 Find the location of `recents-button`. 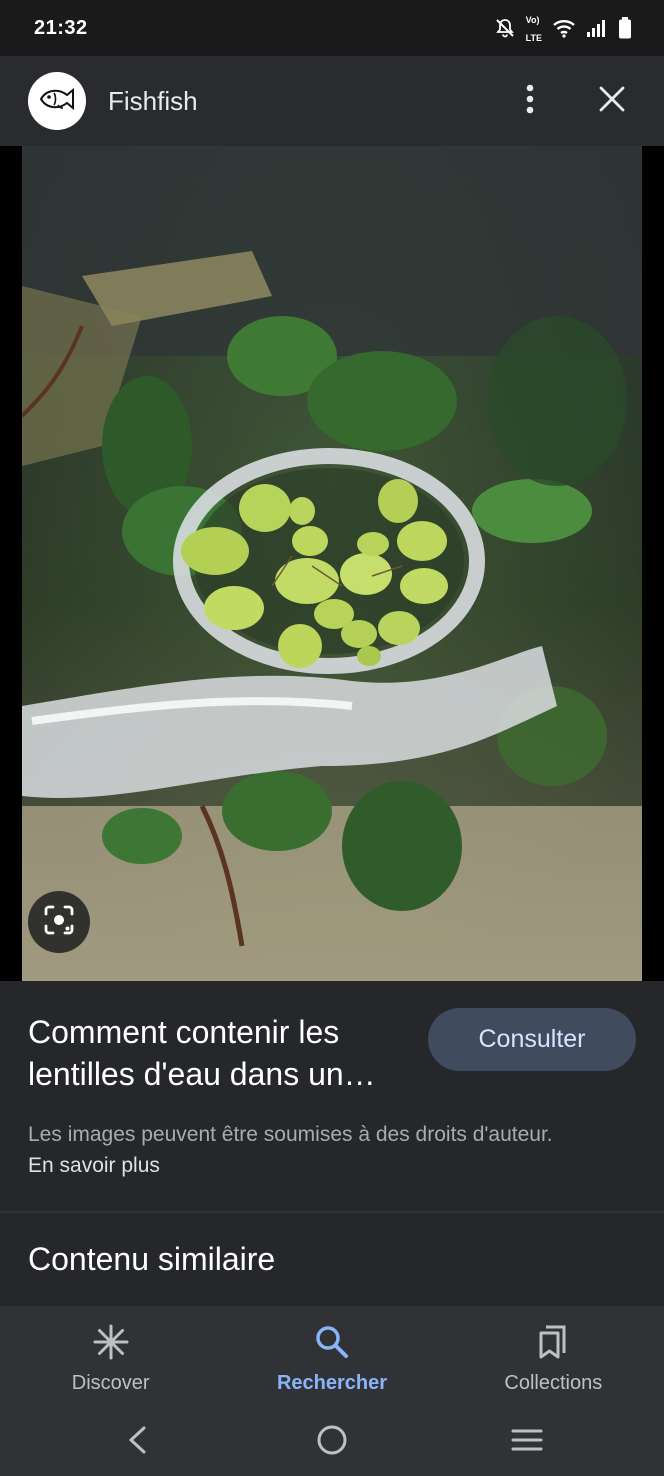

recents-button is located at coordinates (527, 1442).